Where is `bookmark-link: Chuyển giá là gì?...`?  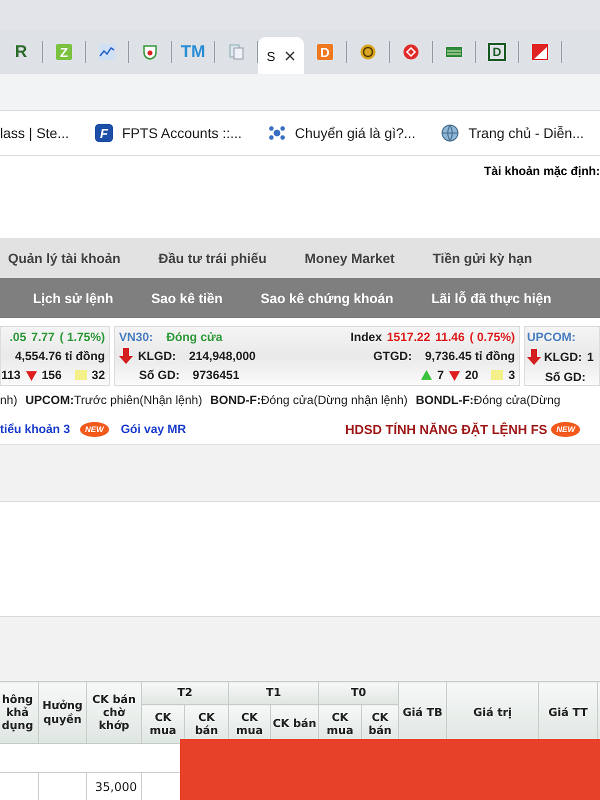
bookmark-link: Chuyển giá là gì?... is located at coordinates (355, 133).